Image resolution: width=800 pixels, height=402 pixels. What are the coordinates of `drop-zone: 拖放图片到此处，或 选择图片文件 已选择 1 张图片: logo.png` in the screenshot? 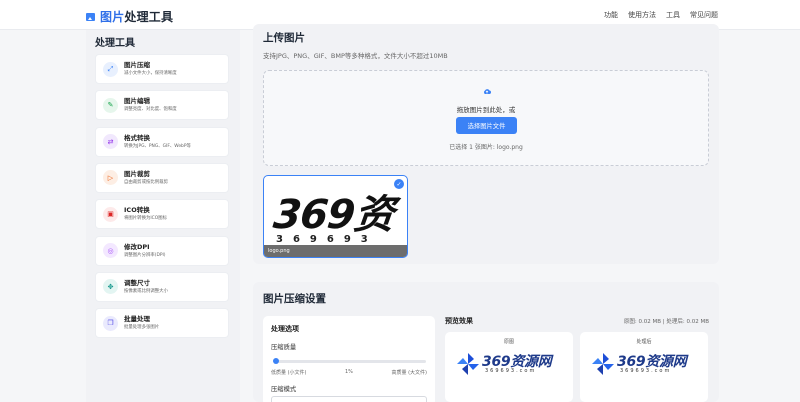 It's located at (486, 118).